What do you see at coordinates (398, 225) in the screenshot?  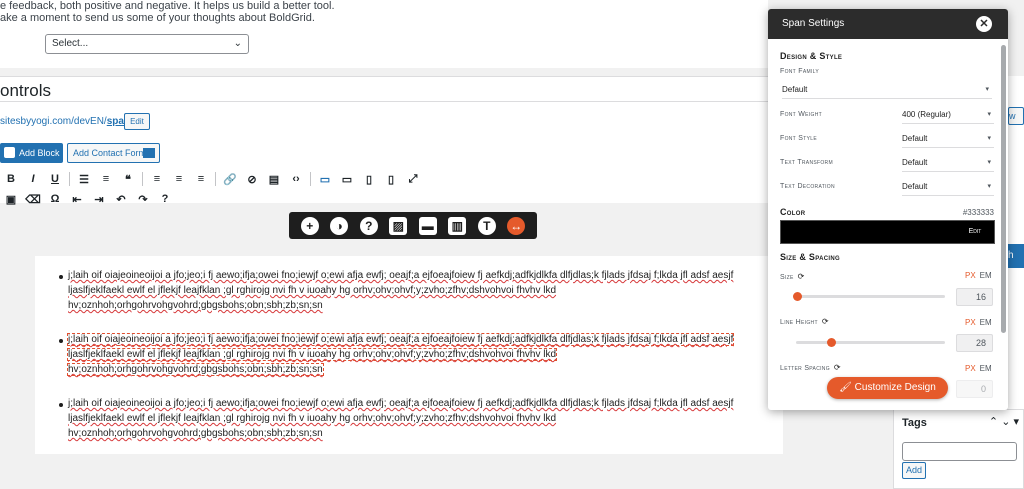 I see `image-icon: ▨` at bounding box center [398, 225].